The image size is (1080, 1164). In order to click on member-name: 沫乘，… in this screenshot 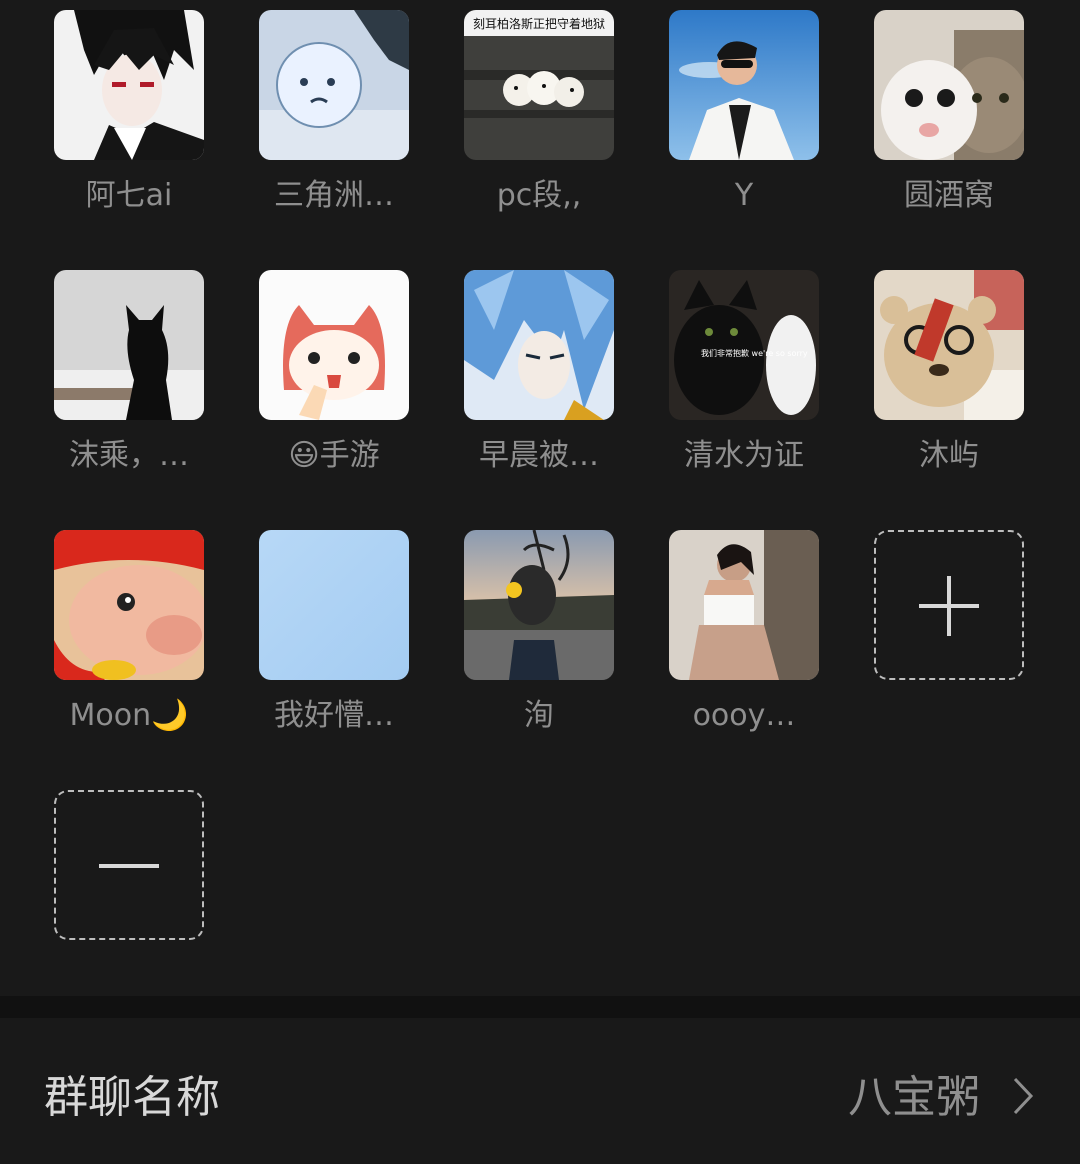, I will do `click(129, 455)`.